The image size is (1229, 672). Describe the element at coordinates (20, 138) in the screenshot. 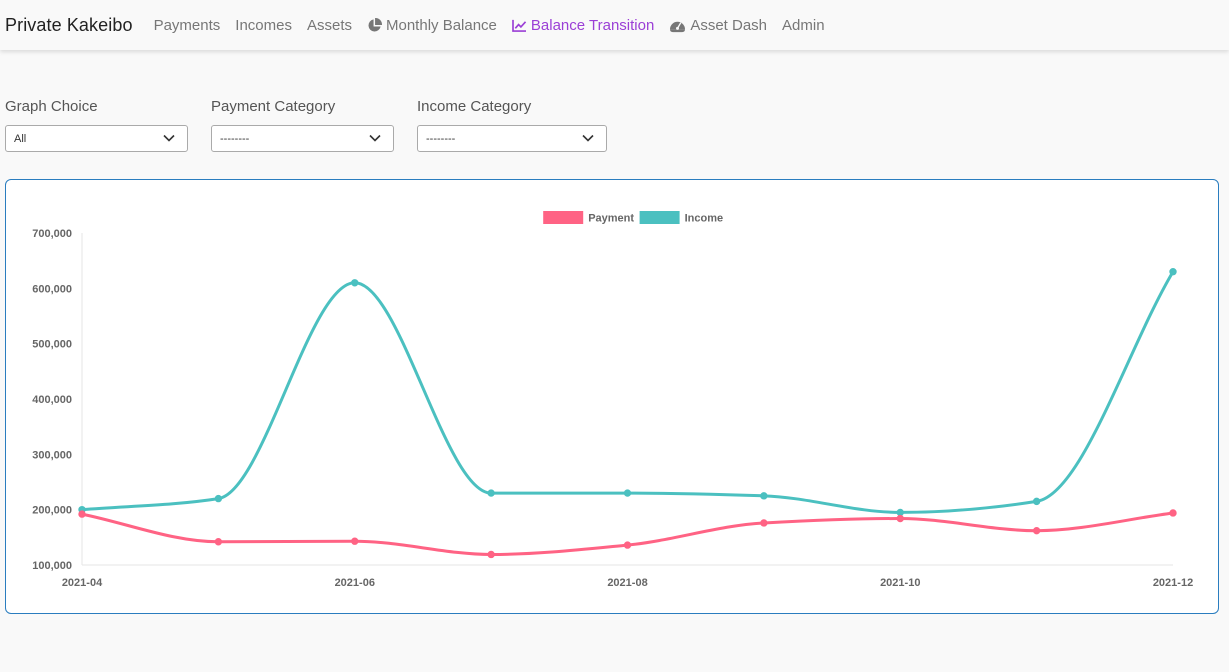

I see `graph-choice-value: All` at that location.